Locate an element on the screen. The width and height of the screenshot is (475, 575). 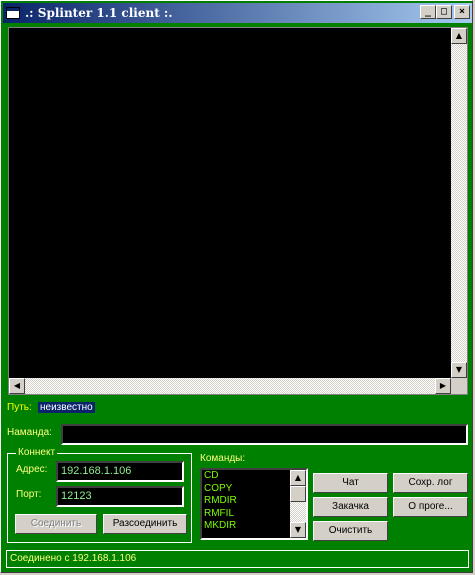
minimize-button: _ is located at coordinates (428, 12).